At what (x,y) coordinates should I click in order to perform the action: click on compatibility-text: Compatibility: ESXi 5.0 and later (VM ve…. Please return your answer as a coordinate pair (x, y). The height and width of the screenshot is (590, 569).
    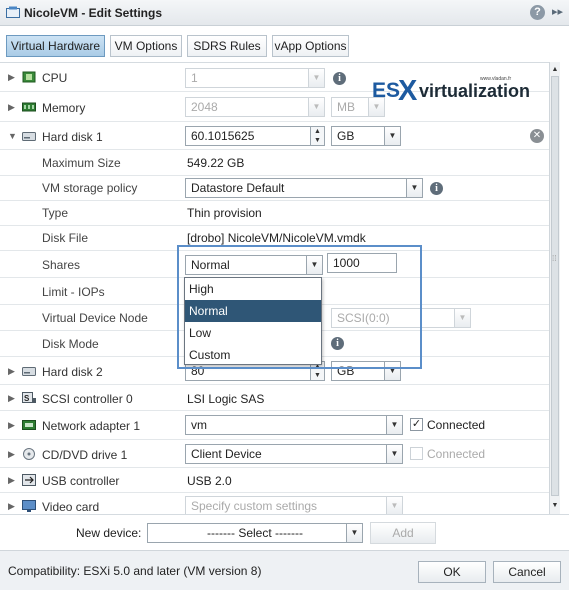
    Looking at the image, I should click on (135, 571).